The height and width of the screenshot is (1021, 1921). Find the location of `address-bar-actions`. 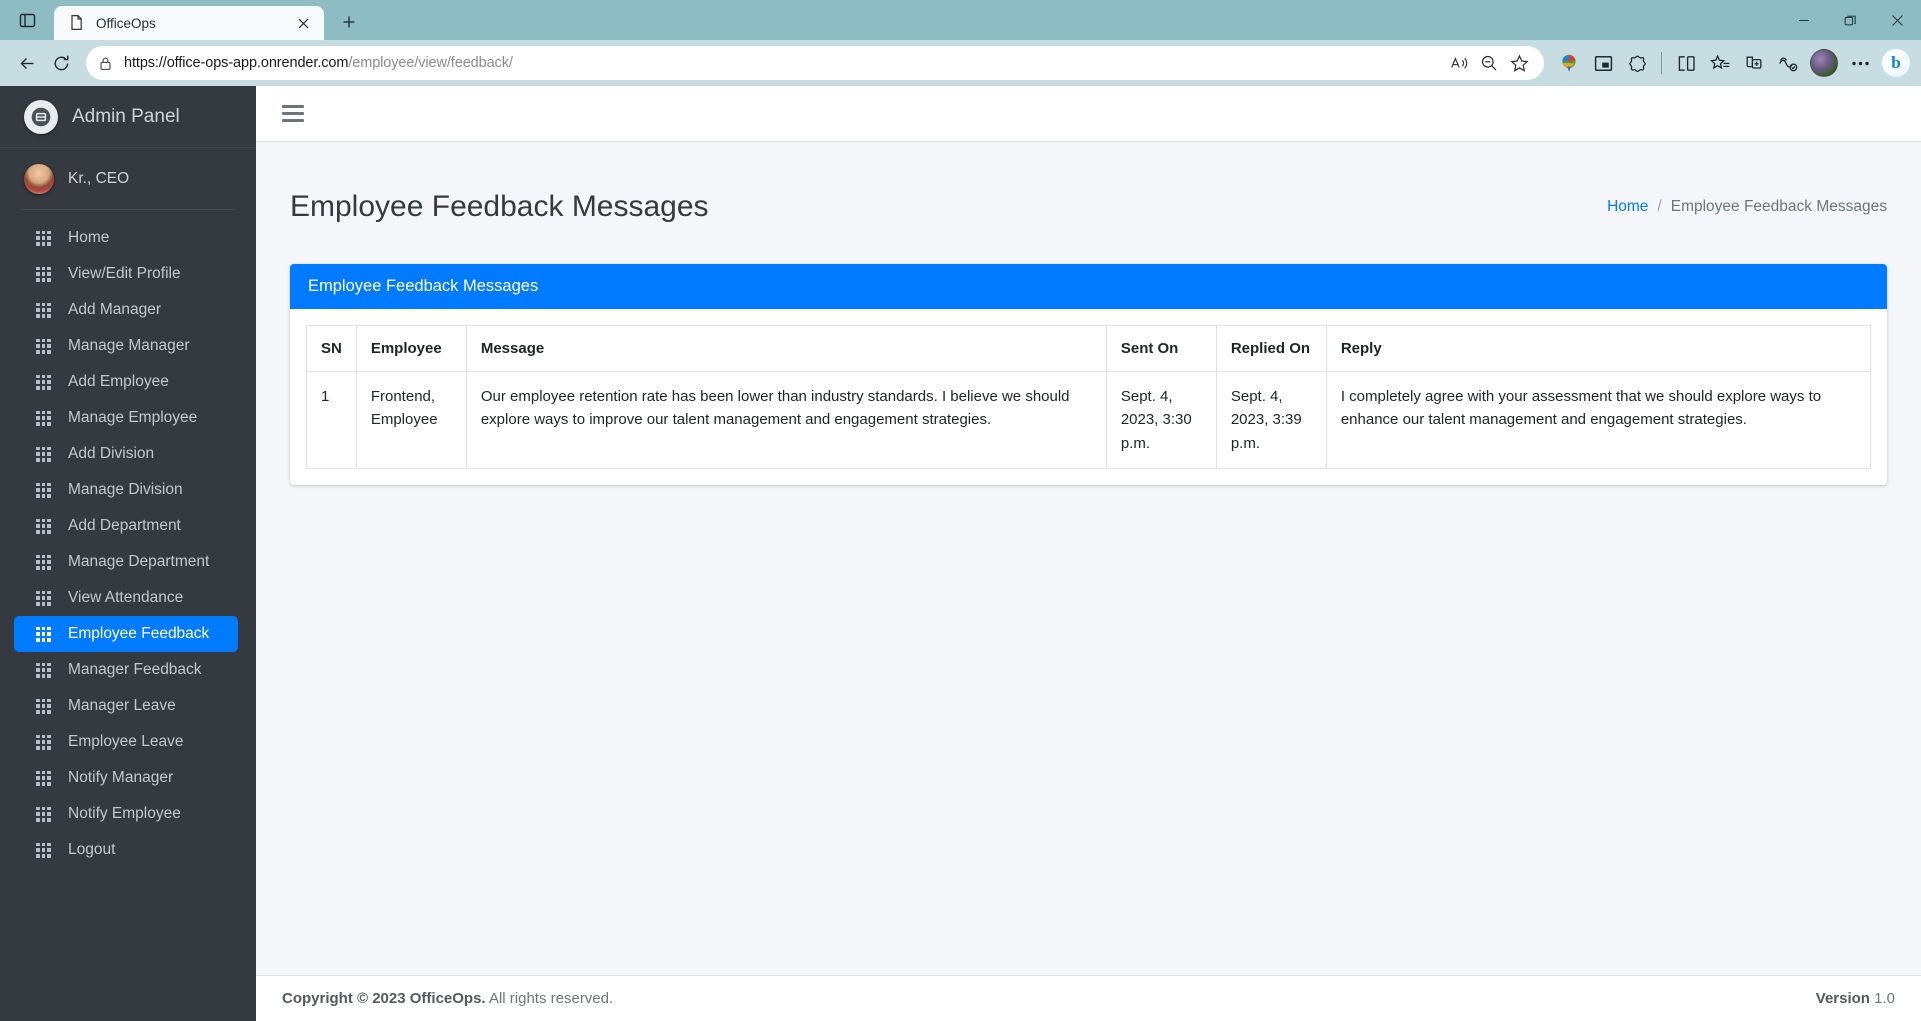

address-bar-actions is located at coordinates (1489, 63).